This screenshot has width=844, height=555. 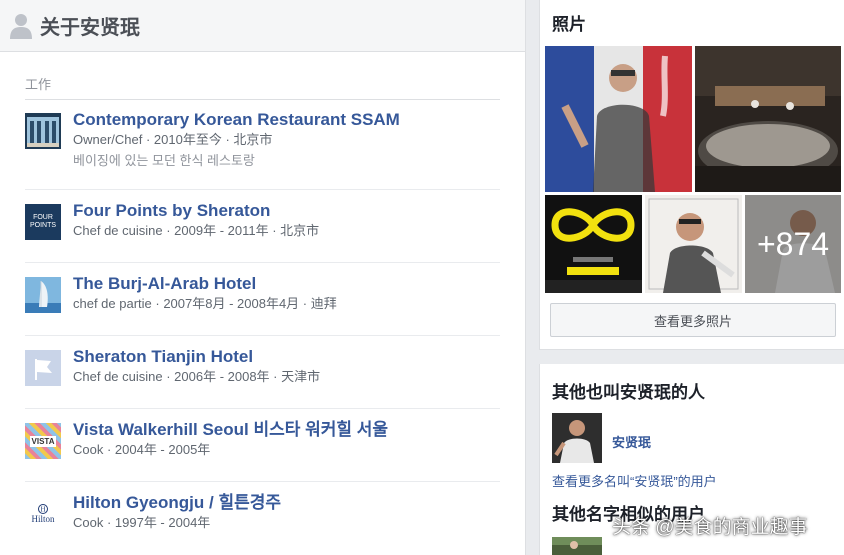 I want to click on see-more-people-link: 查看更多名叫“安贤珉”的用户, so click(x=634, y=480).